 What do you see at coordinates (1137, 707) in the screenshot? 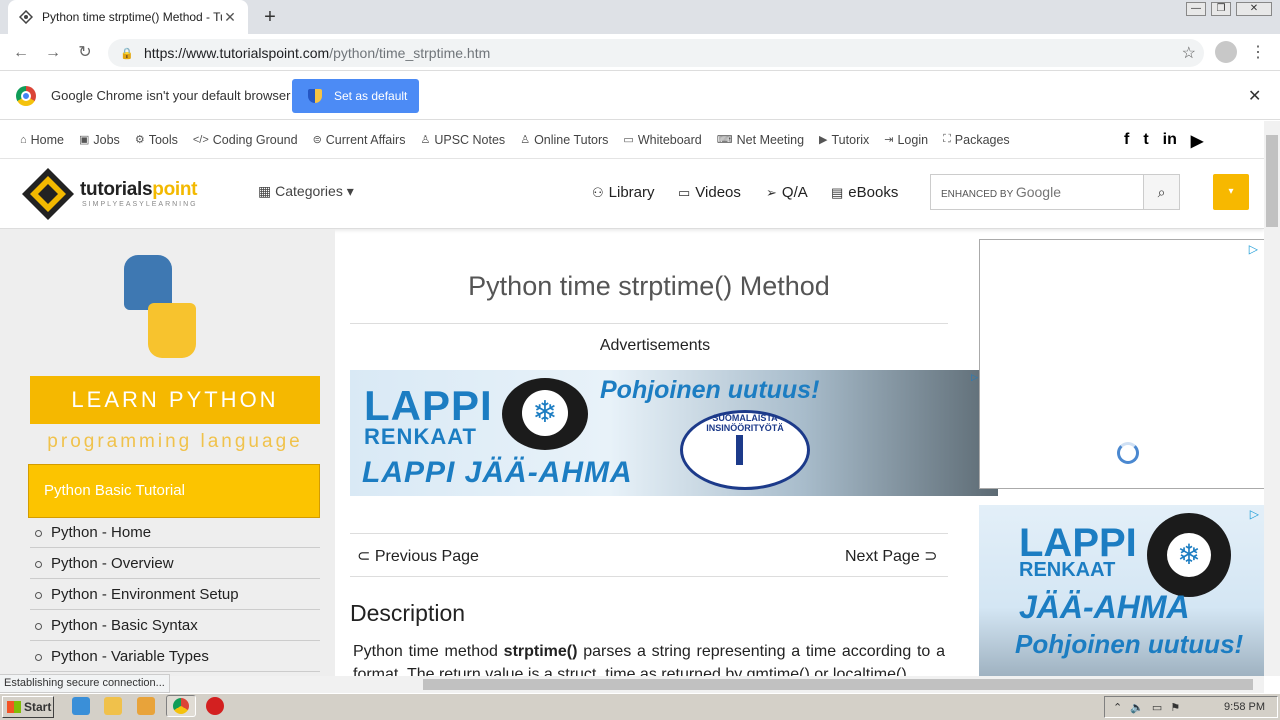
I see `volume-icon: 🔈` at bounding box center [1137, 707].